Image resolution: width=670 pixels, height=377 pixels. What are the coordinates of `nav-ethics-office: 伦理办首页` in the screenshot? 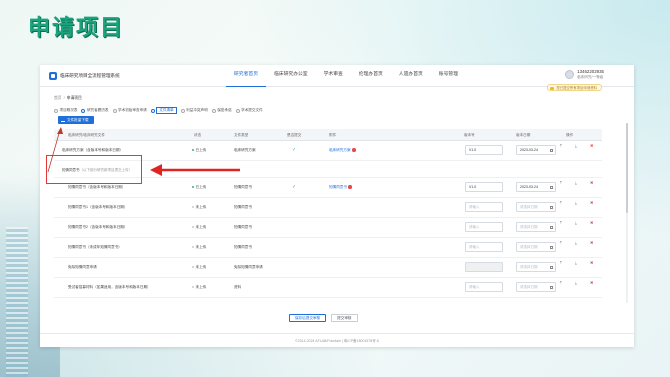 It's located at (371, 76).